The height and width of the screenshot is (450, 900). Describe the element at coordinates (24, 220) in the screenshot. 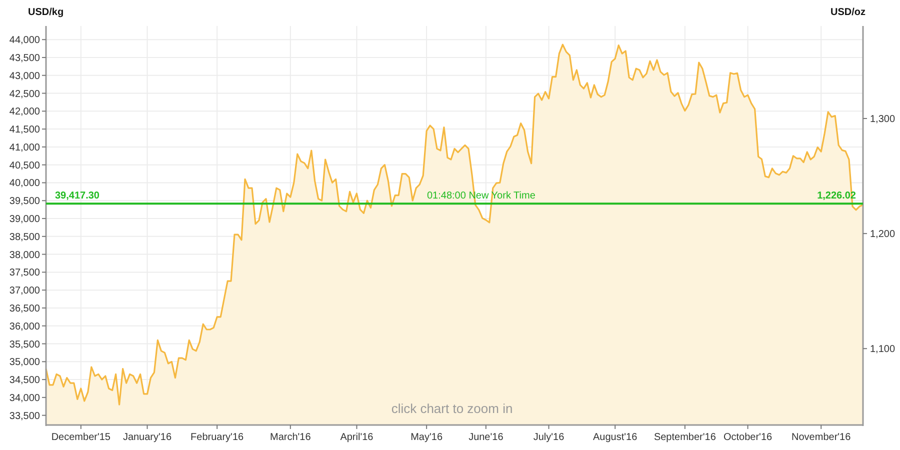

I see `axis-label: 39,000` at that location.